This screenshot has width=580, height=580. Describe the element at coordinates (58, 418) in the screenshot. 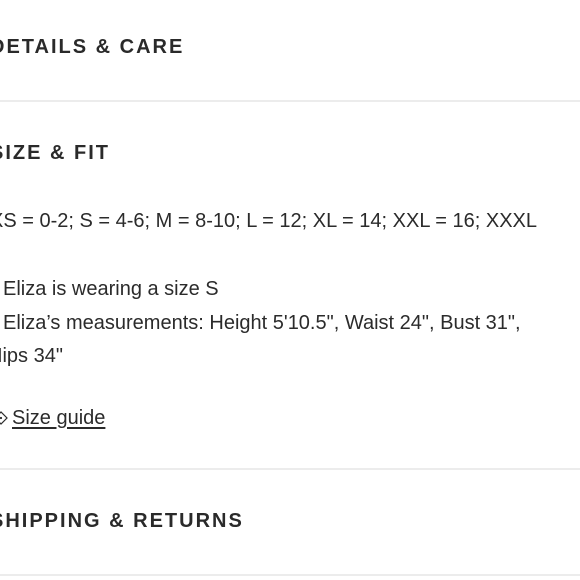

I see `size-guide-label: Size guide` at that location.